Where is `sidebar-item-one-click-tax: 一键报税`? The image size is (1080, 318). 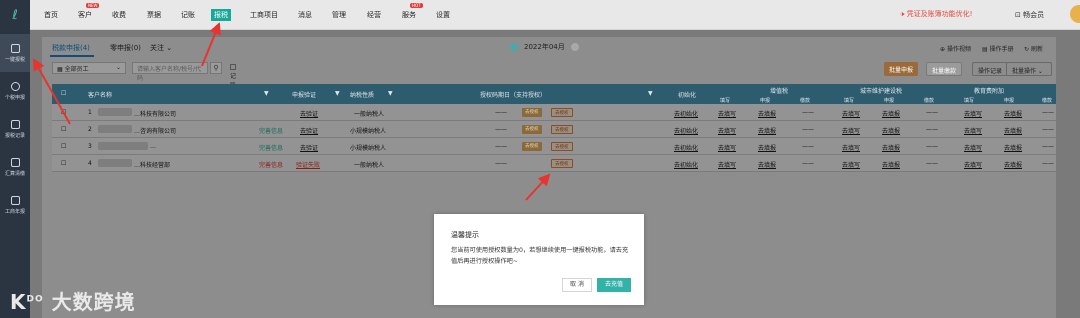
sidebar-item-one-click-tax: 一键报税 is located at coordinates (15, 53).